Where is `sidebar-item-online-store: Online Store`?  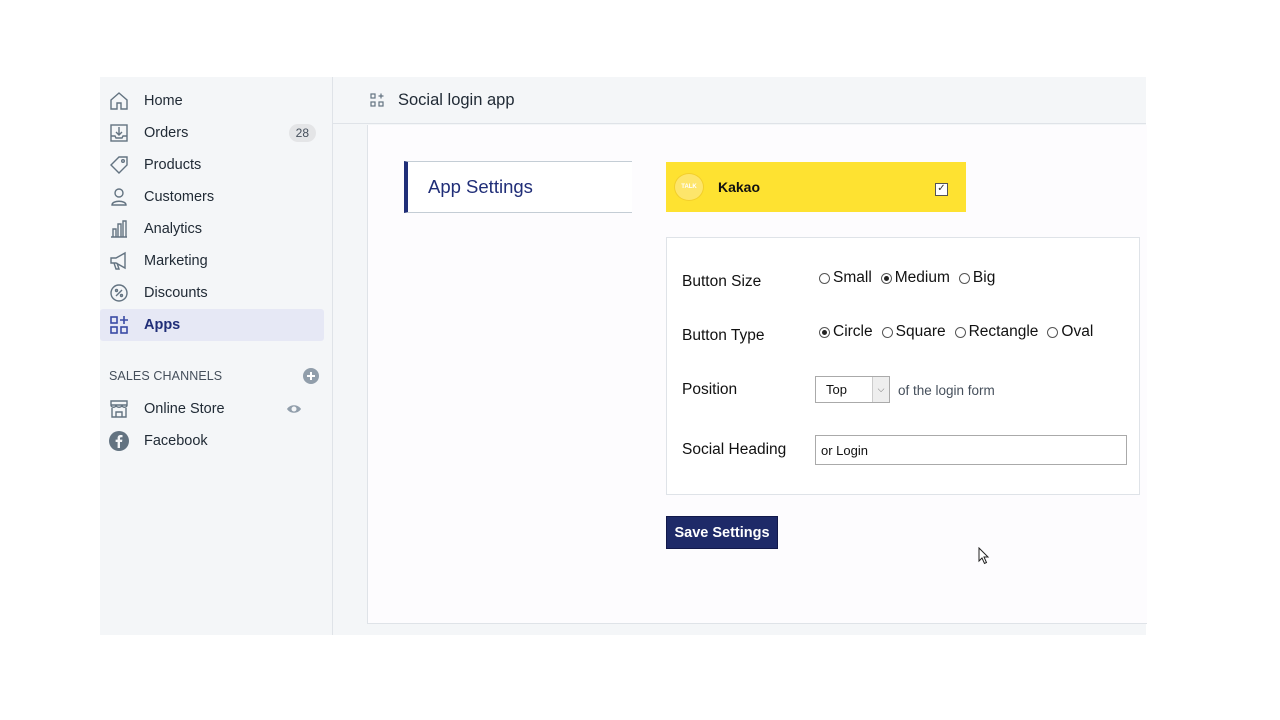
sidebar-item-online-store: Online Store is located at coordinates (212, 409).